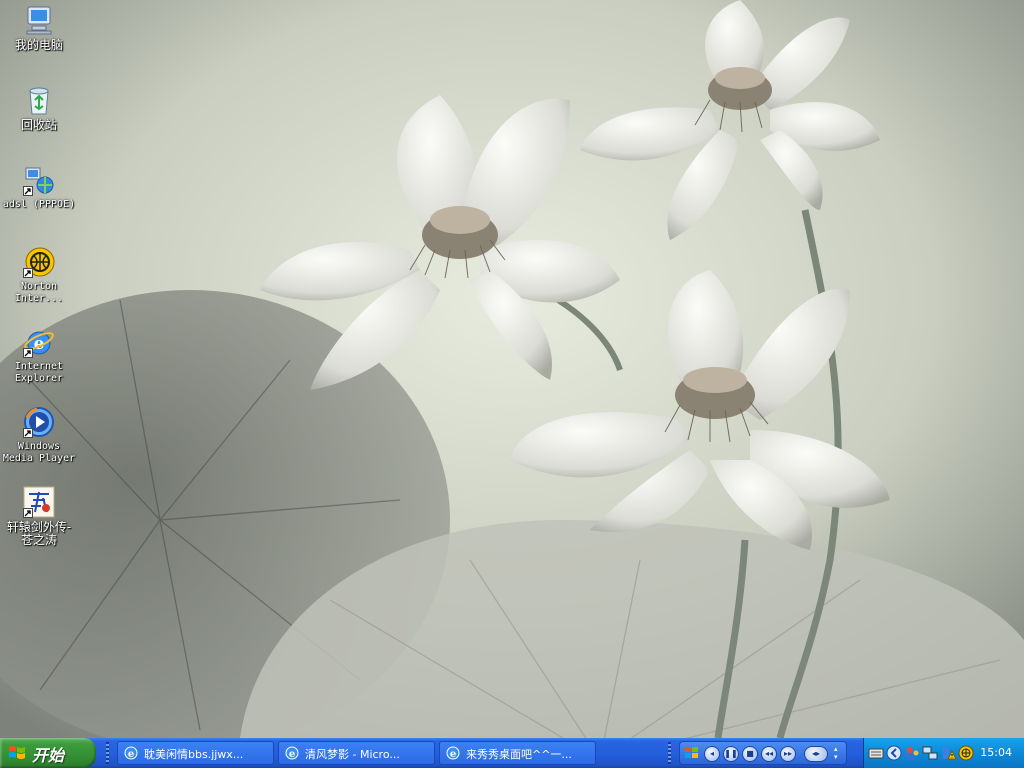 This screenshot has height=768, width=1024. I want to click on desktop-icon-my-computer: 我的电脑, so click(39, 28).